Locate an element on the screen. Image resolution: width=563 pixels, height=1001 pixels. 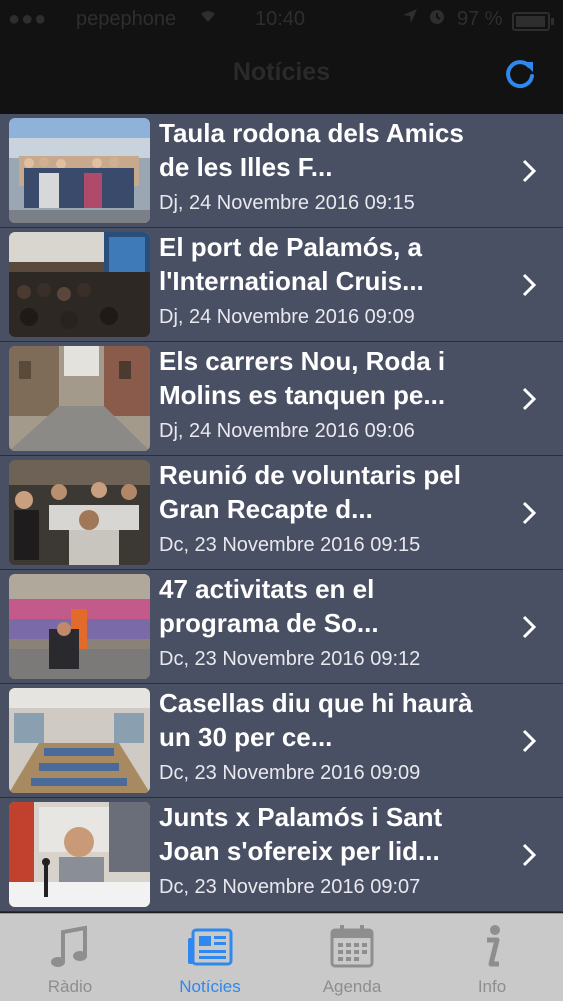
signal-strength-icon: ●●● is located at coordinates (28, 19).